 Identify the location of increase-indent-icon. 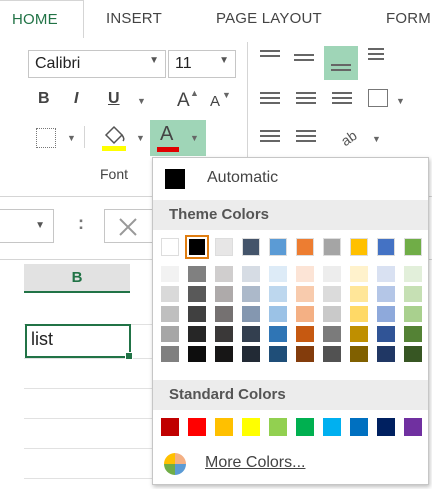
(306, 137).